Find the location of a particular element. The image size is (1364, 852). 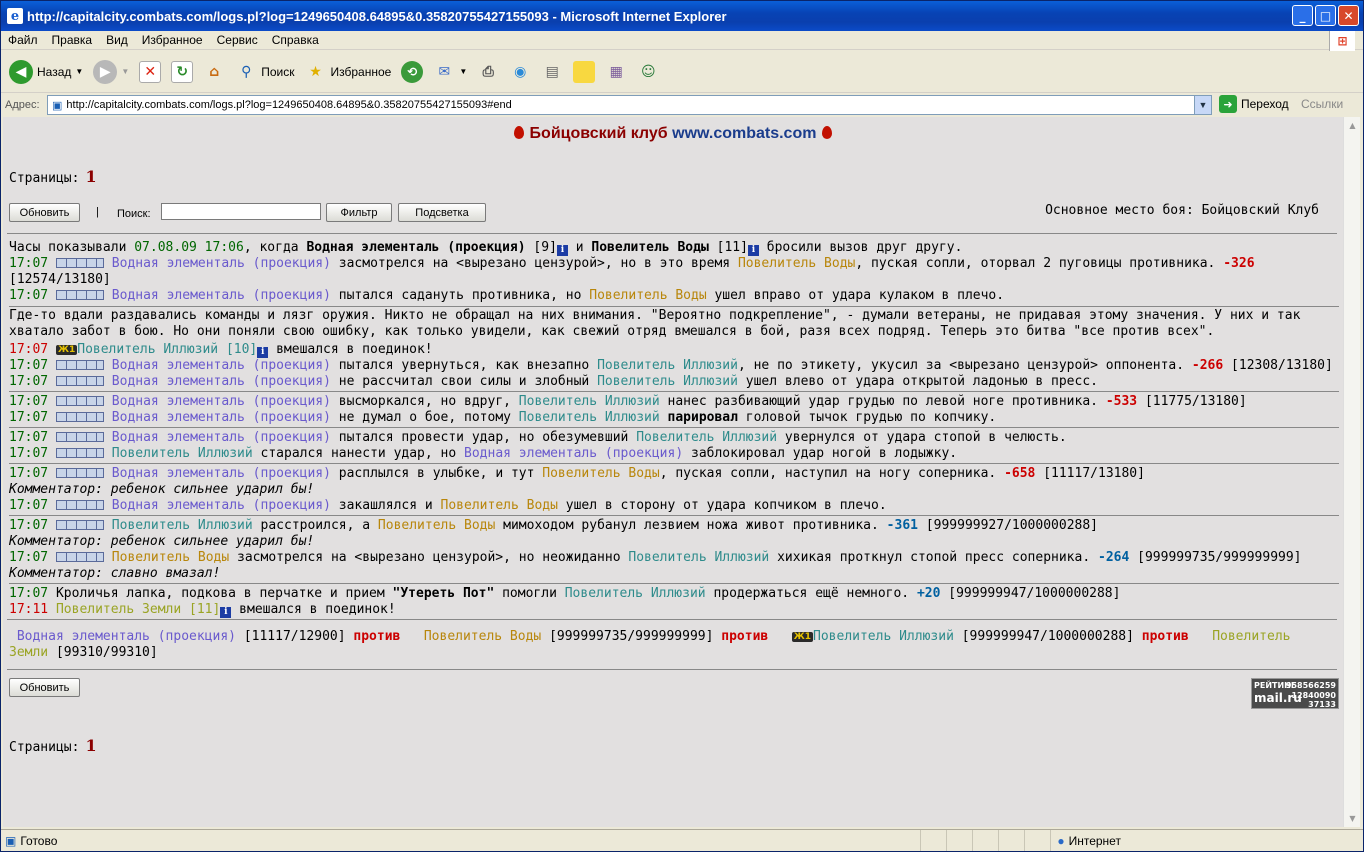

menu-bar: Файл Правка Вид Избранное Сервис Справка is located at coordinates (682, 40).